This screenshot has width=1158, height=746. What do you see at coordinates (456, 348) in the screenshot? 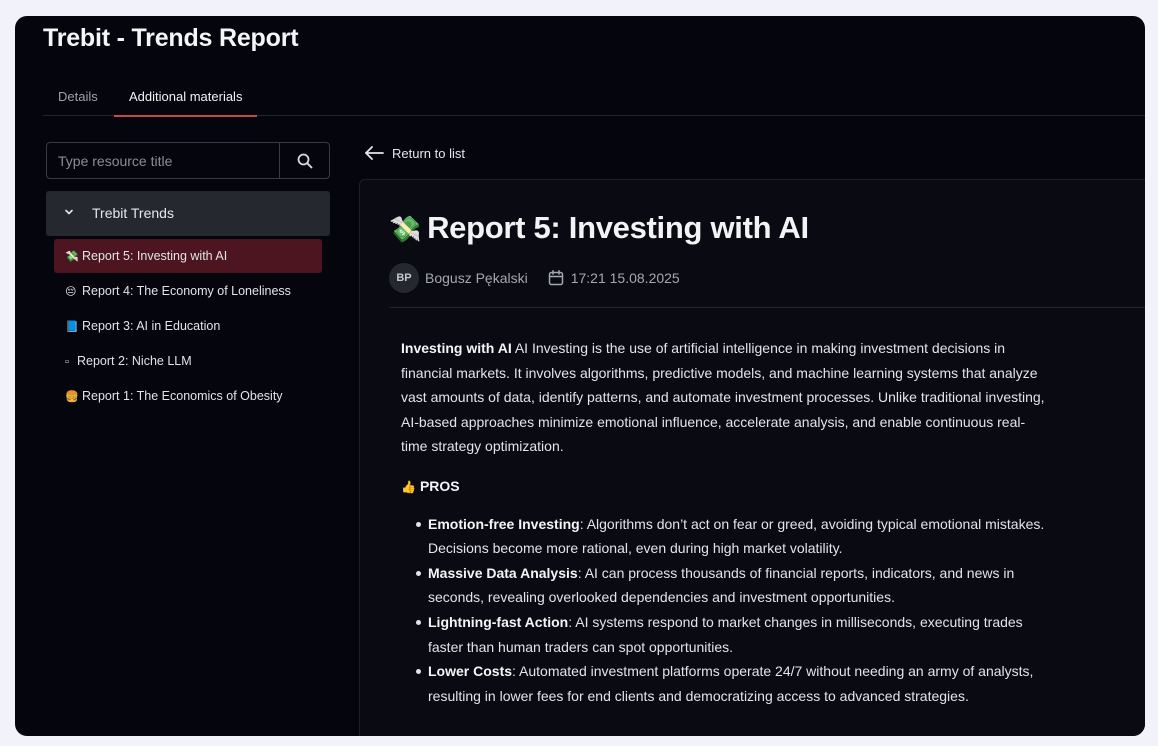
I see `intro-bold: Investing with AI` at bounding box center [456, 348].